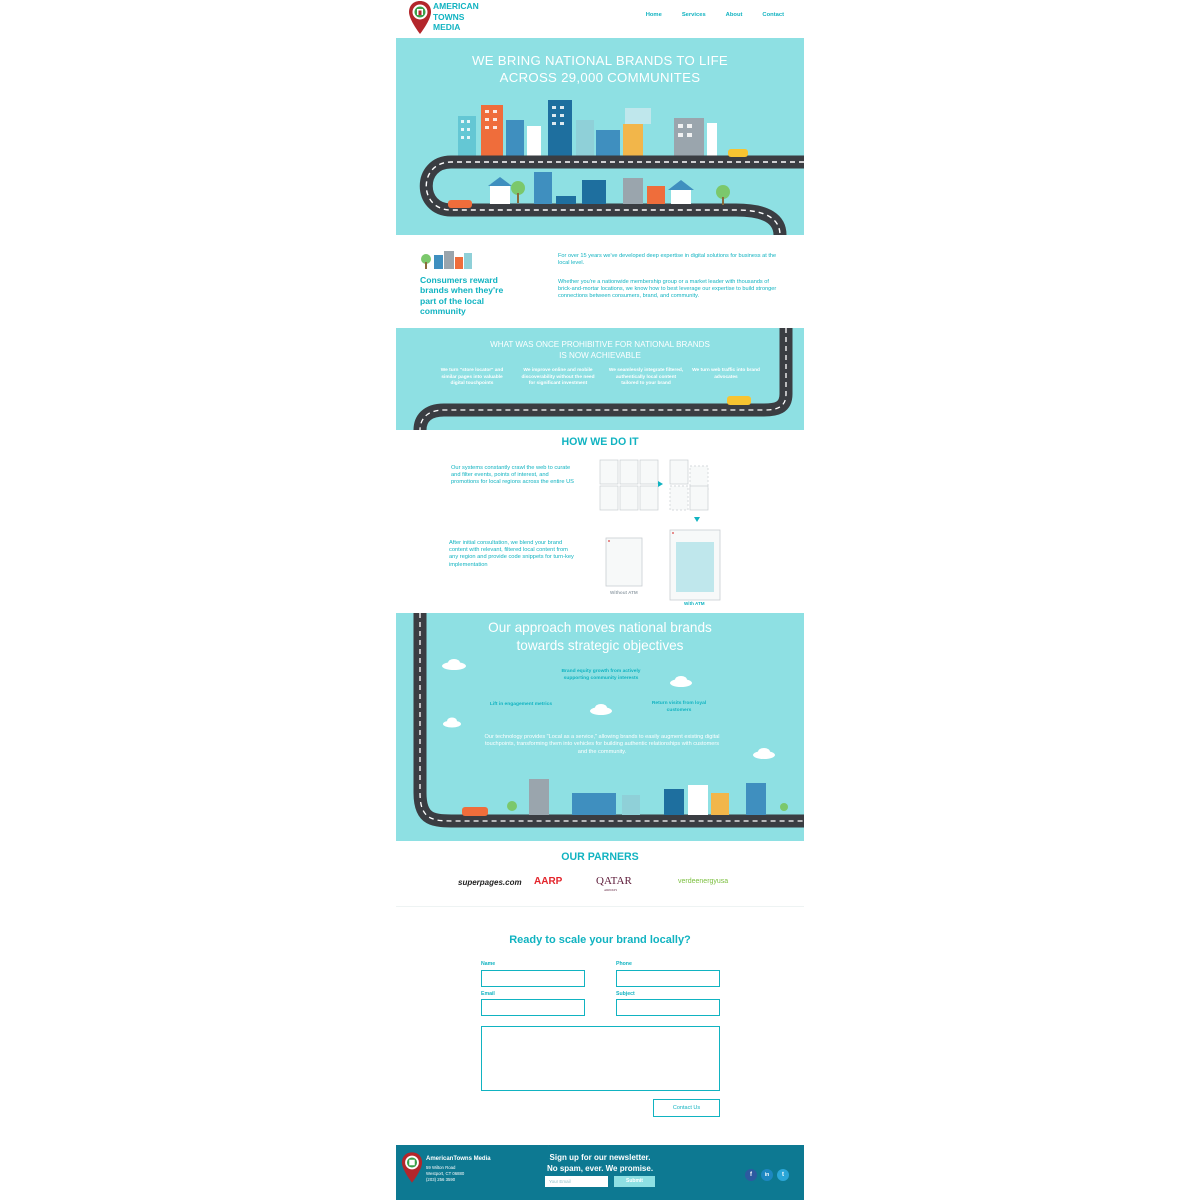  What do you see at coordinates (521, 704) in the screenshot?
I see `objective-engagement: Lift in engagement metrics` at bounding box center [521, 704].